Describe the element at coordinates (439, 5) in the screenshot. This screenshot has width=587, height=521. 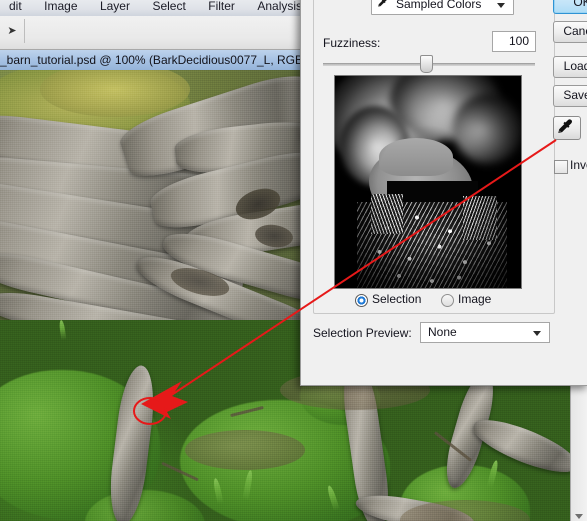
I see `select-dropdown-value: Sampled Colors` at that location.